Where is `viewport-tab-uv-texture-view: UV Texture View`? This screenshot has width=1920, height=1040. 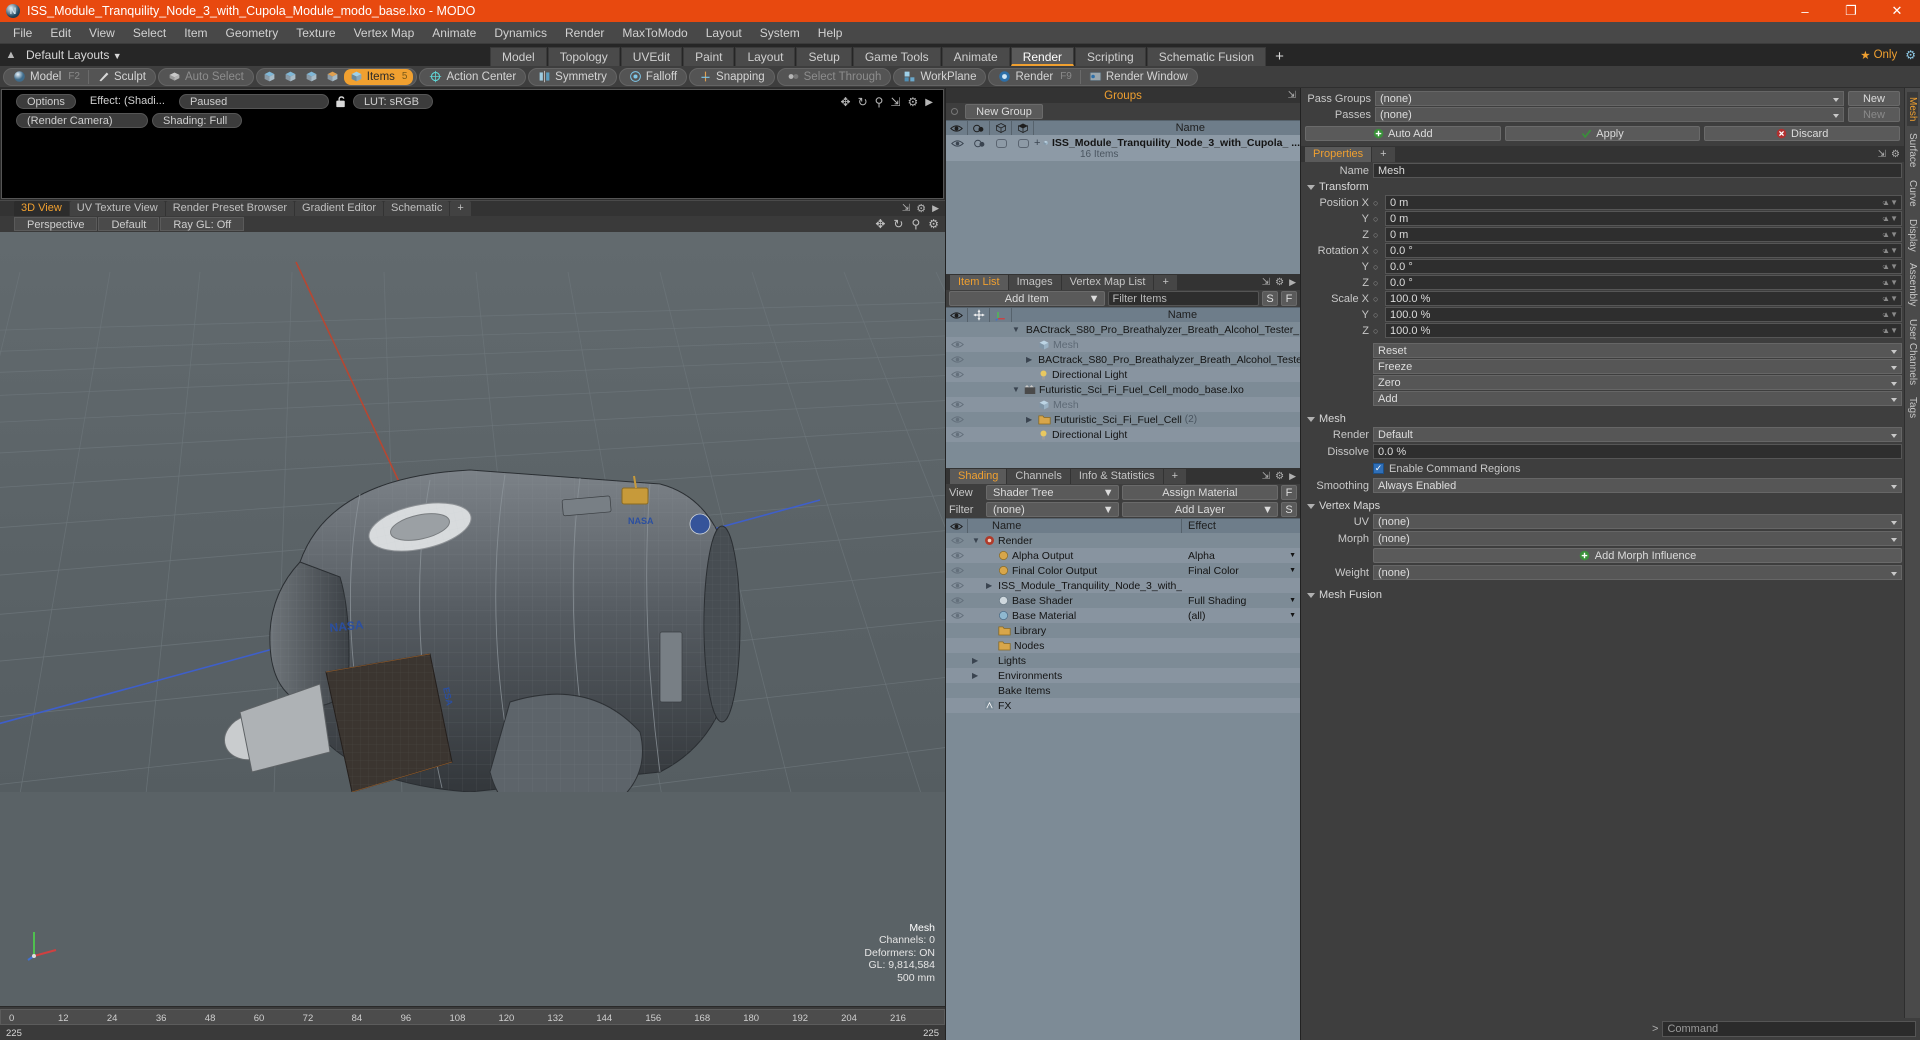
viewport-tab-uv-texture-view: UV Texture View is located at coordinates (117, 208).